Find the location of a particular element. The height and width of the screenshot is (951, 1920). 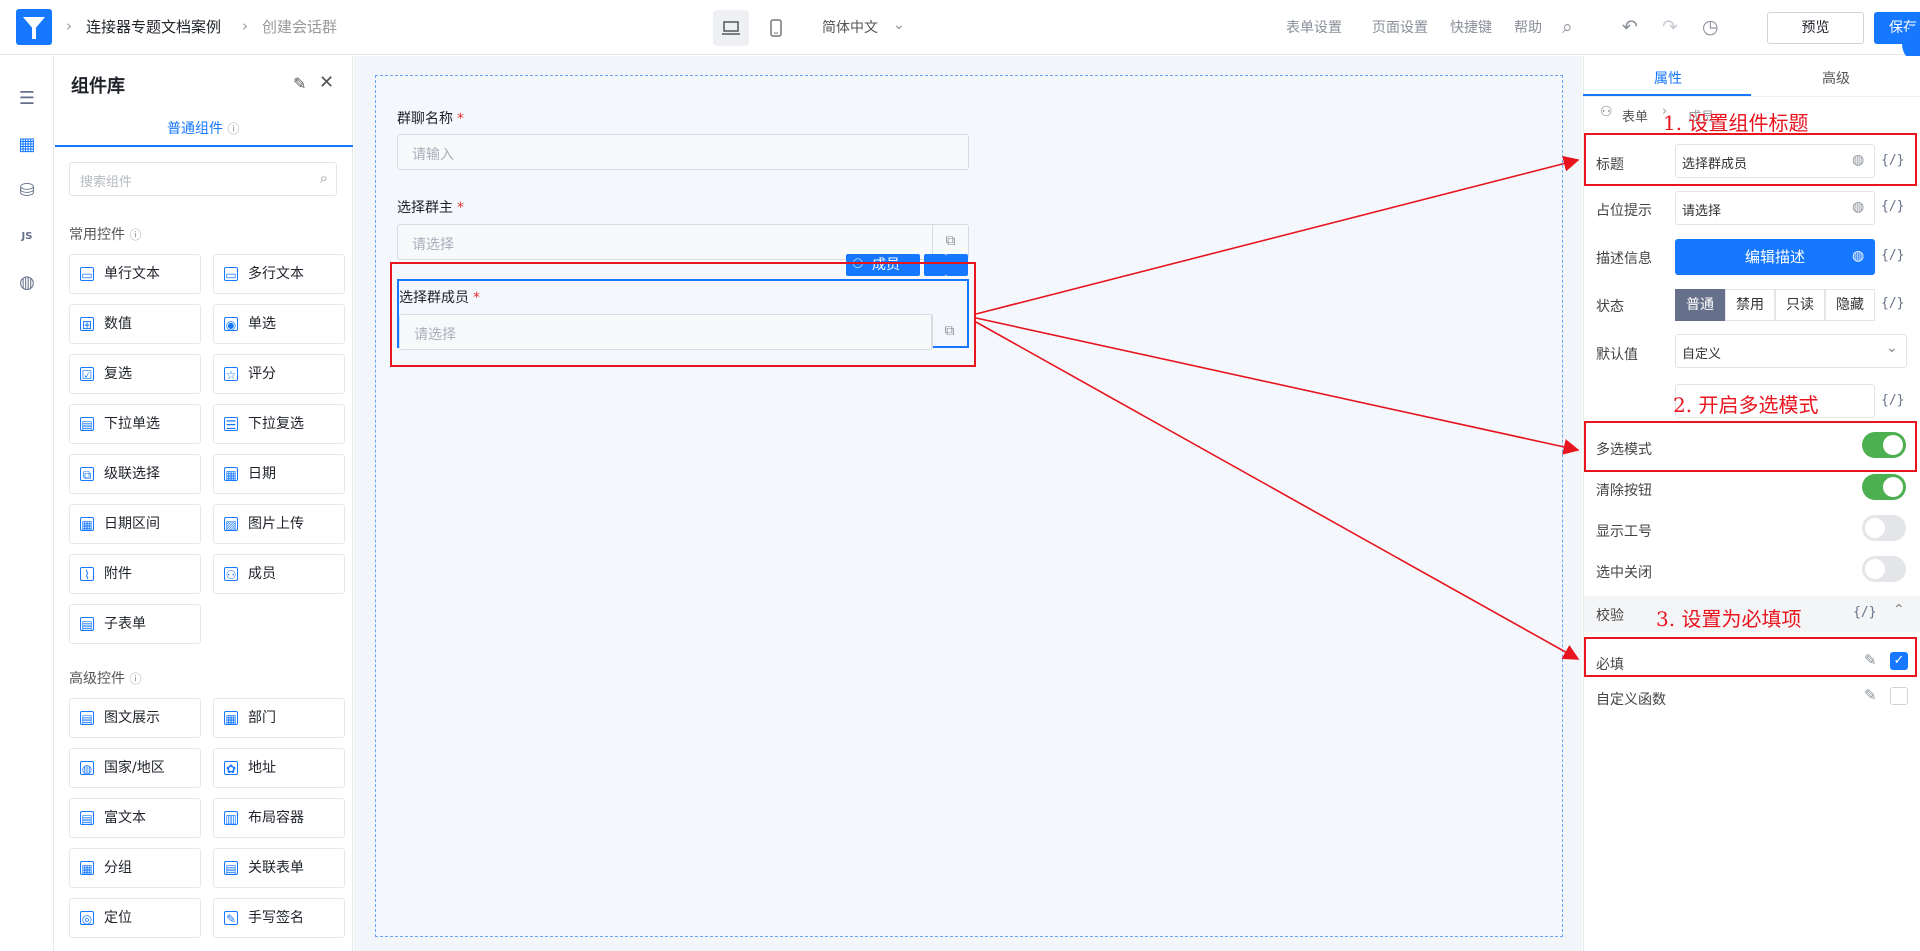

arrow-to-multi is located at coordinates (1277, 386).